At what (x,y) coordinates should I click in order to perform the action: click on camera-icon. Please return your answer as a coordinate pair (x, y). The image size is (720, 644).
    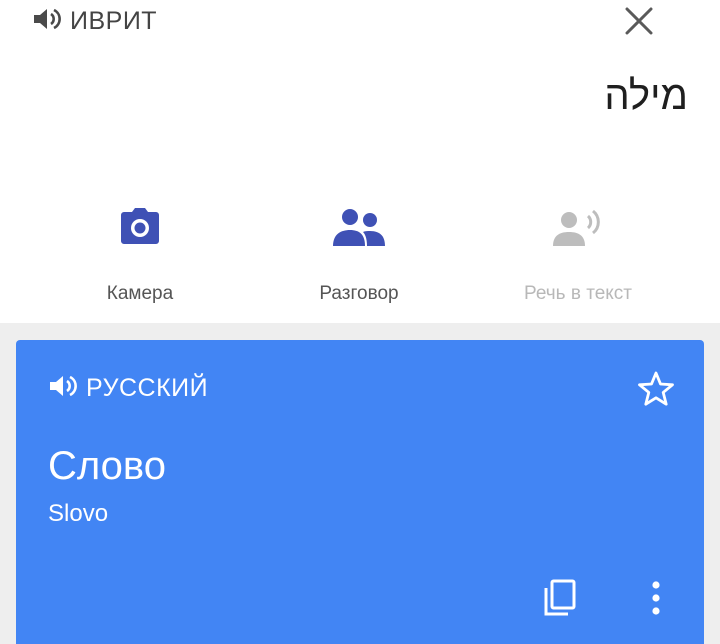
    Looking at the image, I should click on (140, 226).